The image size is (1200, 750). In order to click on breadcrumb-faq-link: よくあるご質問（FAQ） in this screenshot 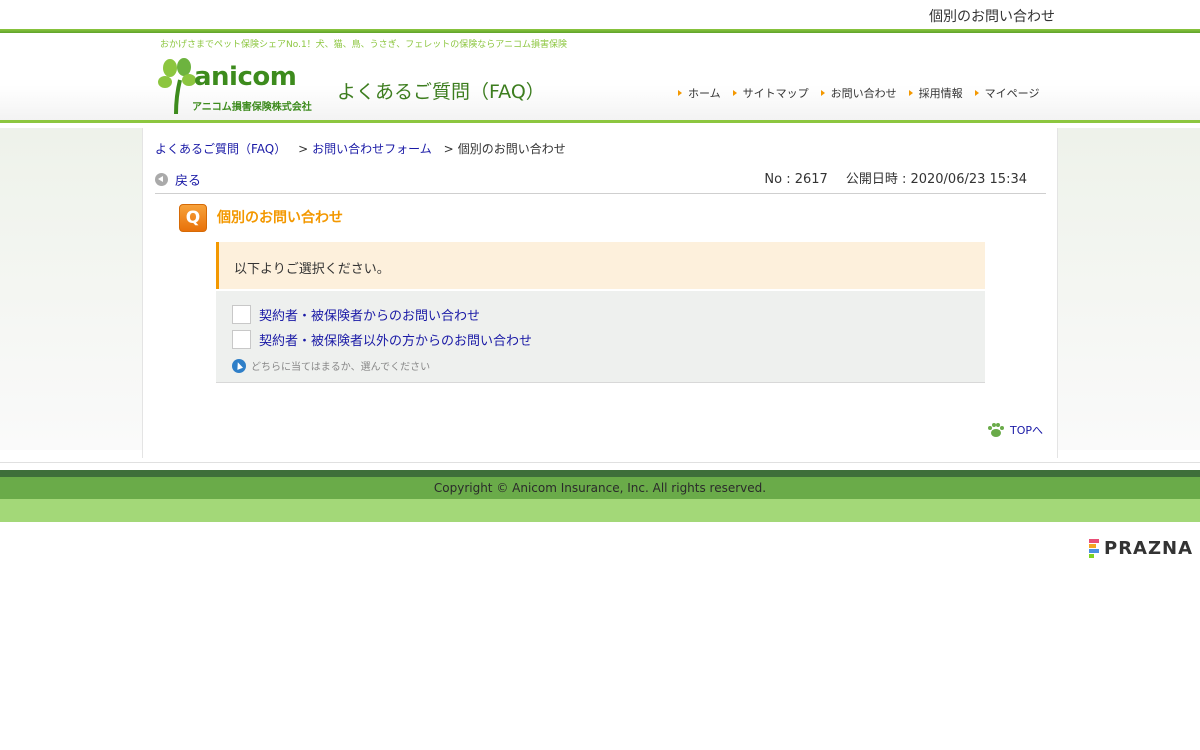, I will do `click(220, 149)`.